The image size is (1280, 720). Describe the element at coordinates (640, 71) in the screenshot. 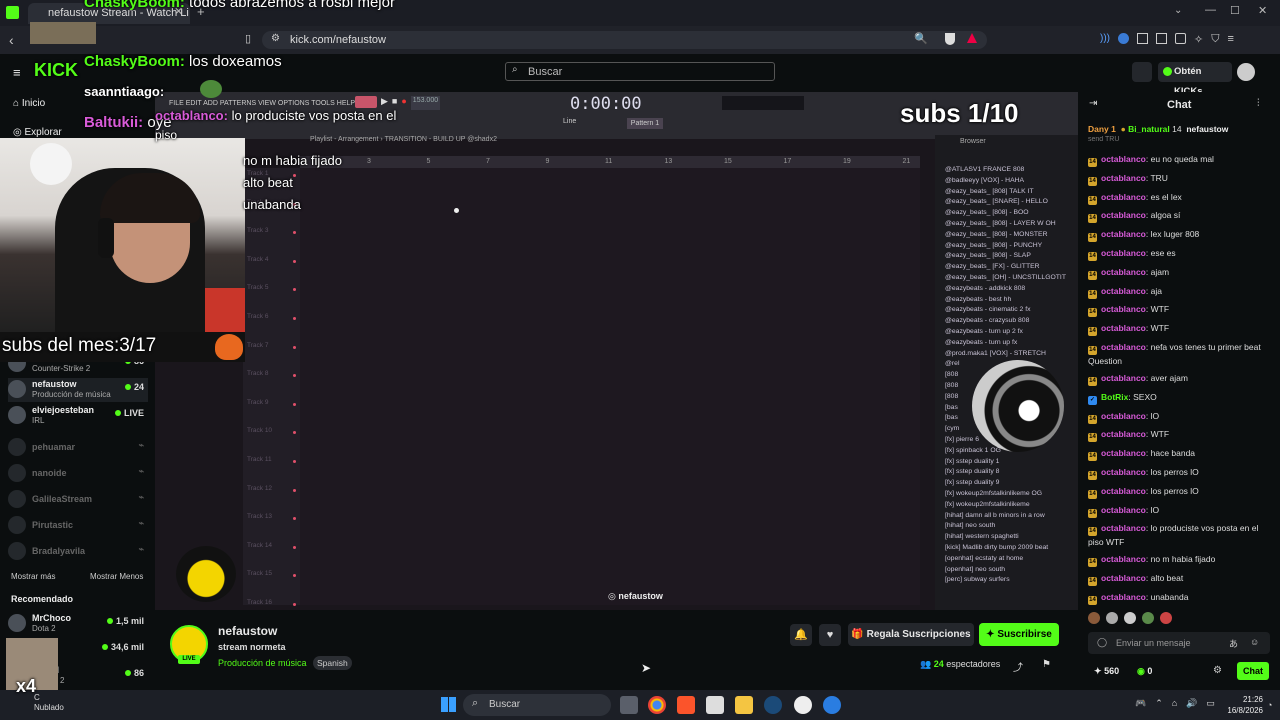

I see `search-input: Buscar` at that location.